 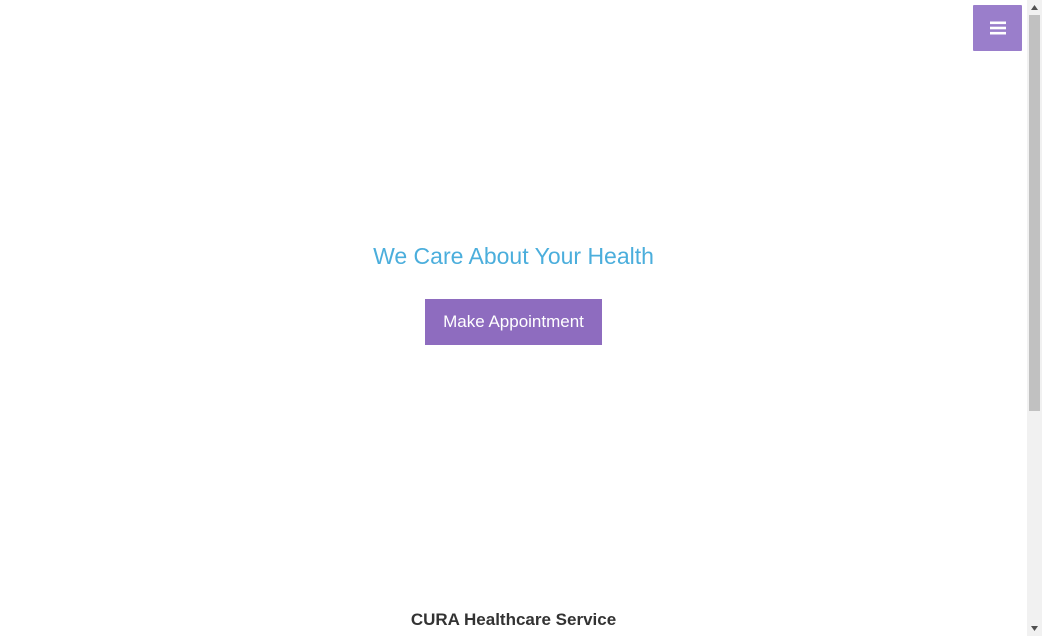 What do you see at coordinates (513, 322) in the screenshot?
I see `make-appointment-button: Make Appointment` at bounding box center [513, 322].